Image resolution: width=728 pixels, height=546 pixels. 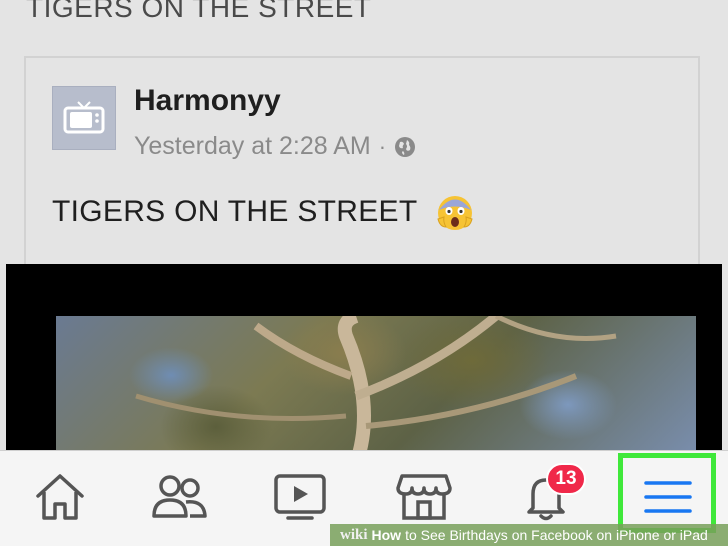 I want to click on tab-friends, so click(x=180, y=497).